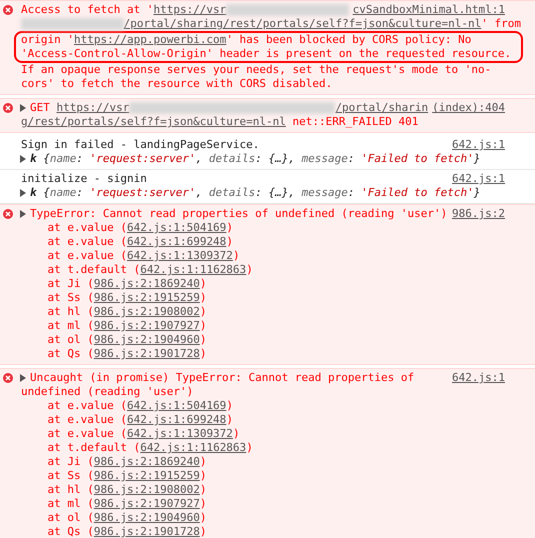 This screenshot has width=535, height=538. What do you see at coordinates (143, 159) in the screenshot?
I see `string-value: 'request:server'` at bounding box center [143, 159].